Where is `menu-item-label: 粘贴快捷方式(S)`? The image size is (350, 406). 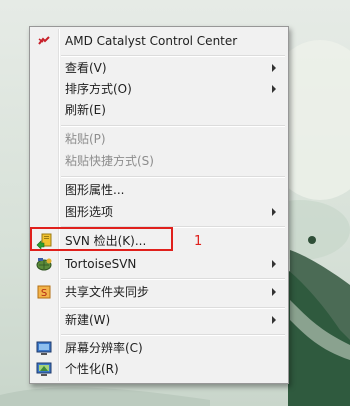 menu-item-label: 粘贴快捷方式(S) is located at coordinates (109, 161).